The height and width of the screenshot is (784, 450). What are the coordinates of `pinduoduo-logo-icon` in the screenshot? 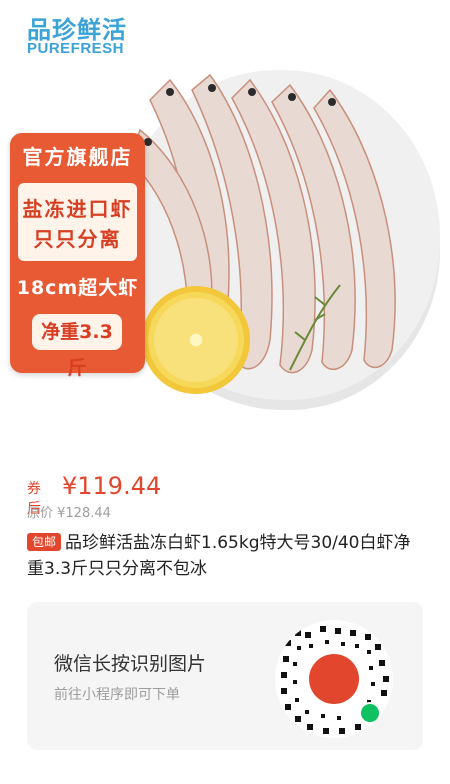 It's located at (334, 679).